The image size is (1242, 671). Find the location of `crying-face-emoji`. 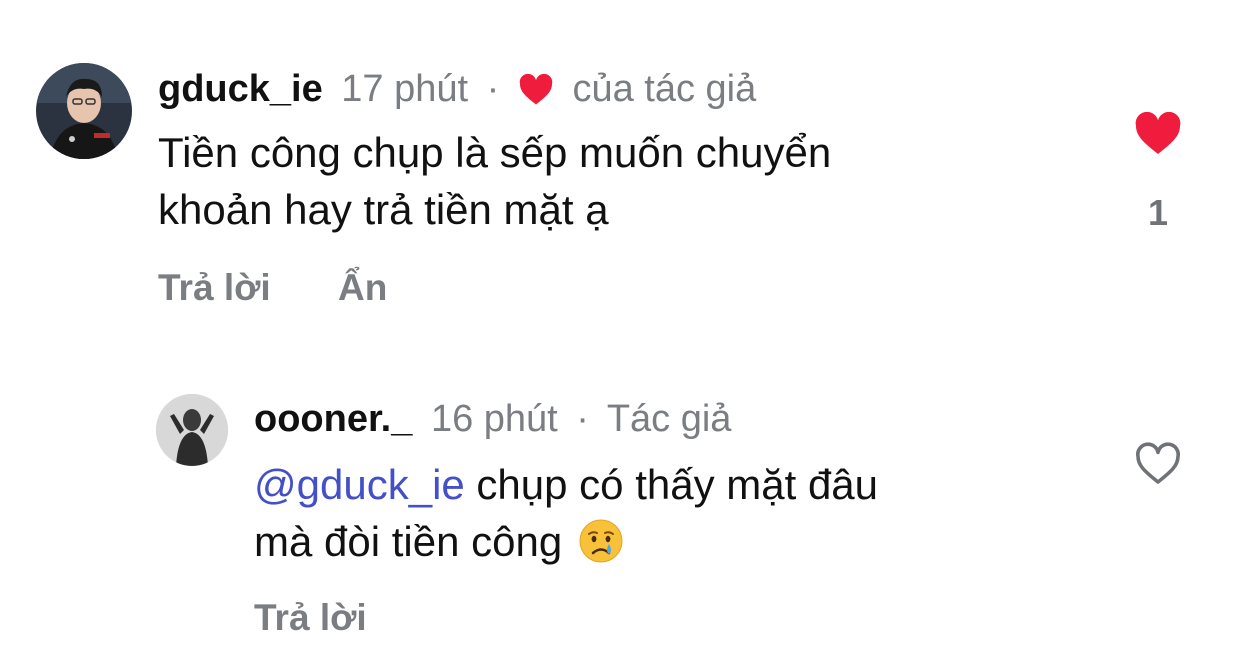

crying-face-emoji is located at coordinates (601, 548).